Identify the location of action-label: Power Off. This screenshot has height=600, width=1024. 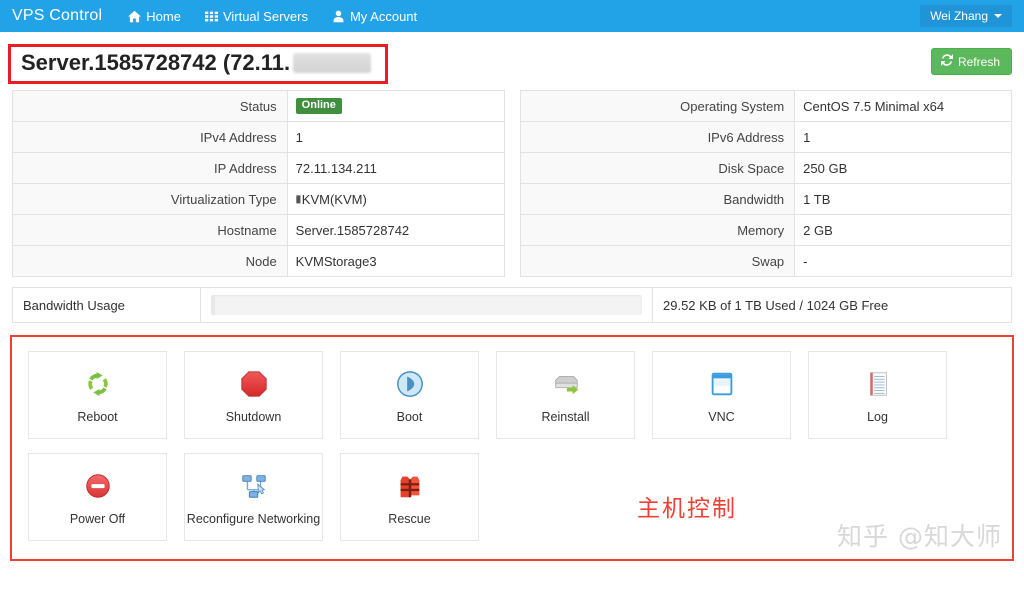
(97, 518).